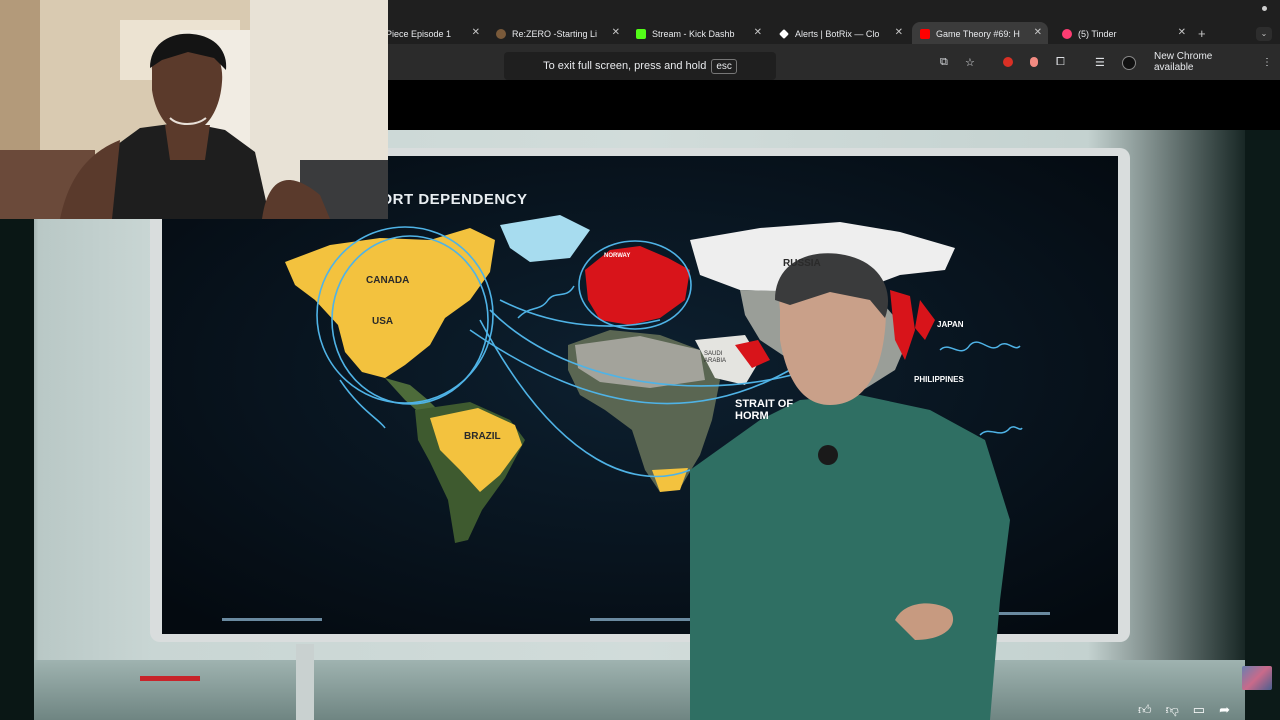  I want to click on tab-game-theory: Game Theory #69: H ✕, so click(980, 34).